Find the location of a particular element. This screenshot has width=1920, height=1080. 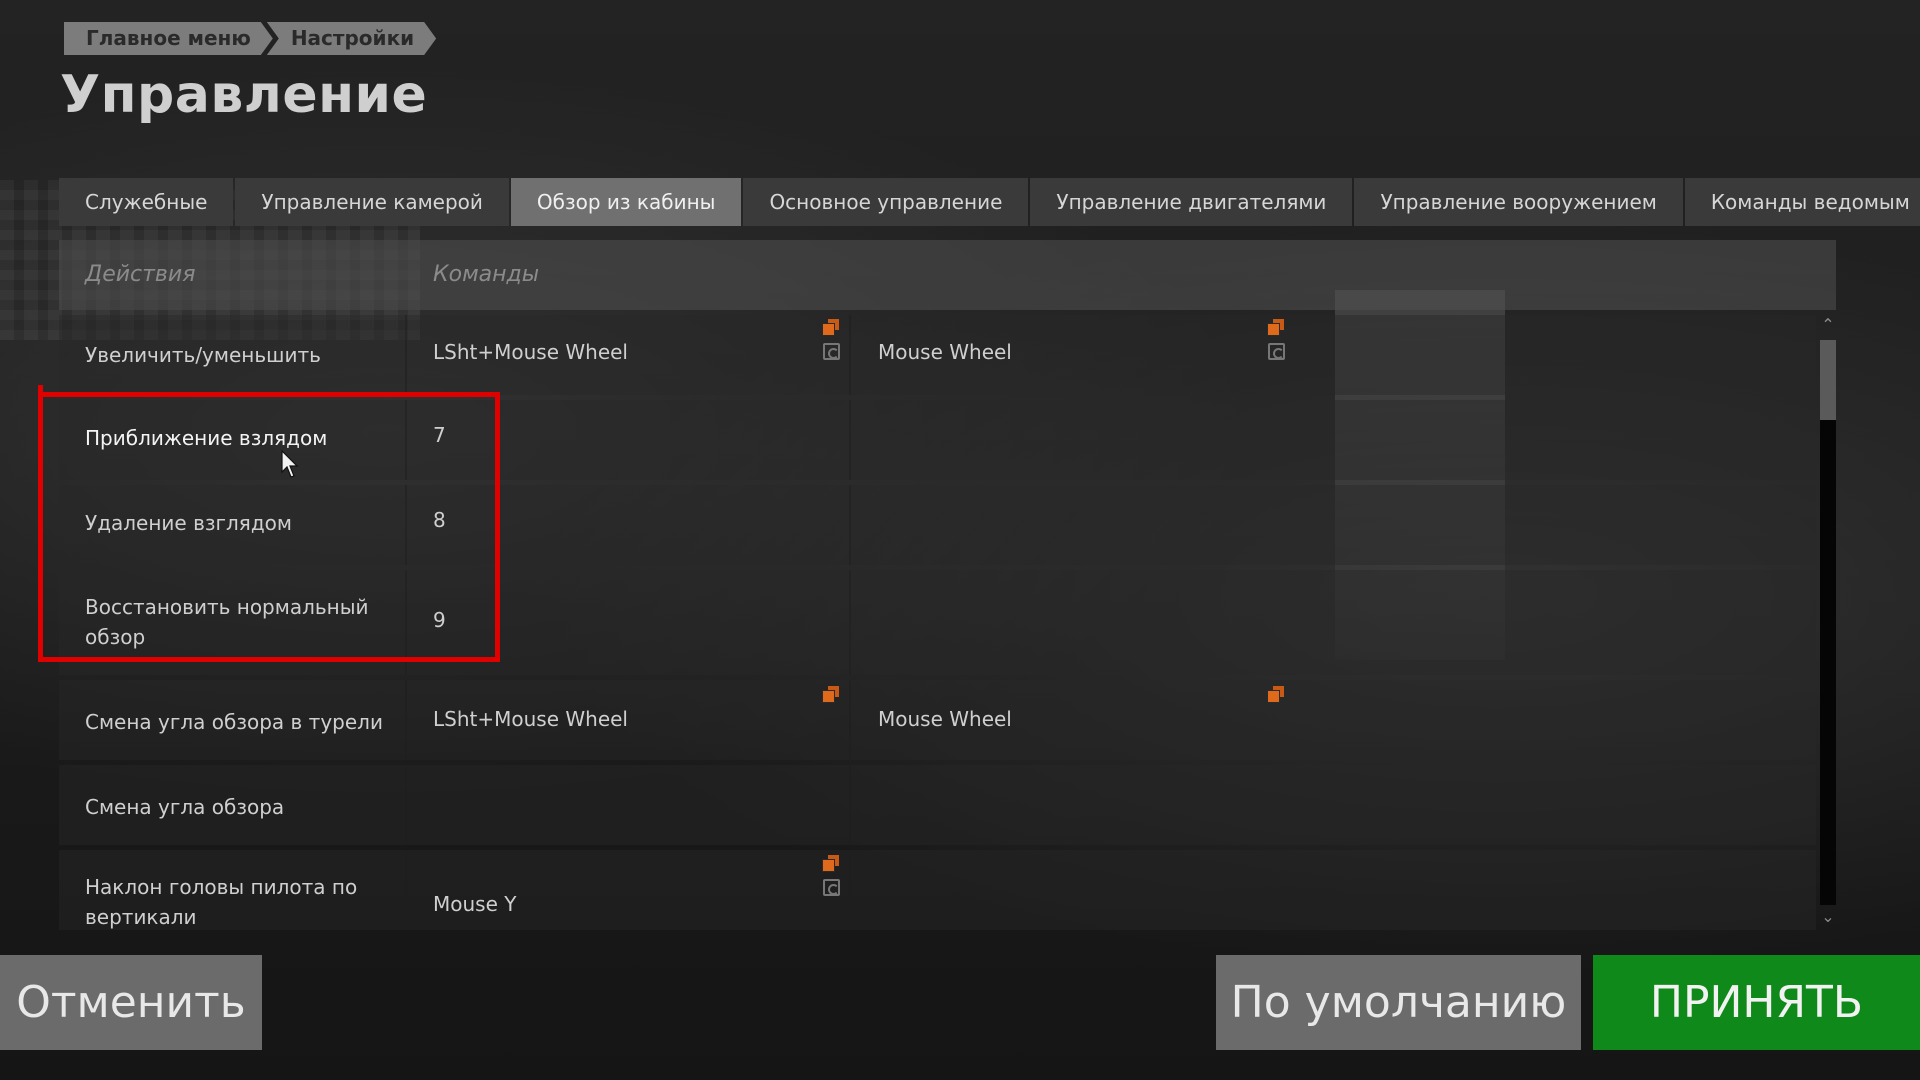

tab-service: Служебные is located at coordinates (146, 202).